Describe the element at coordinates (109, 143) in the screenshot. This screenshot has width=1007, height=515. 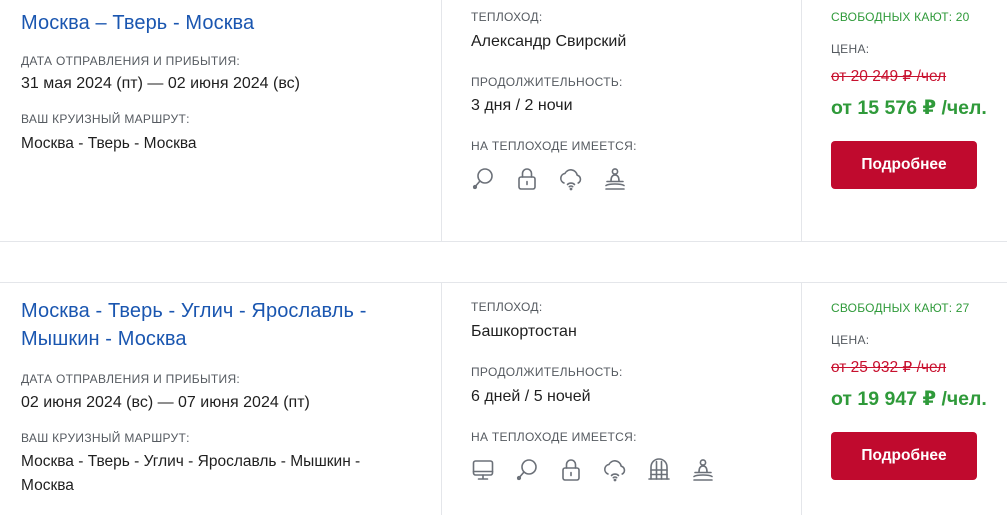
I see `route-value: Москва - Тверь - Москва` at that location.